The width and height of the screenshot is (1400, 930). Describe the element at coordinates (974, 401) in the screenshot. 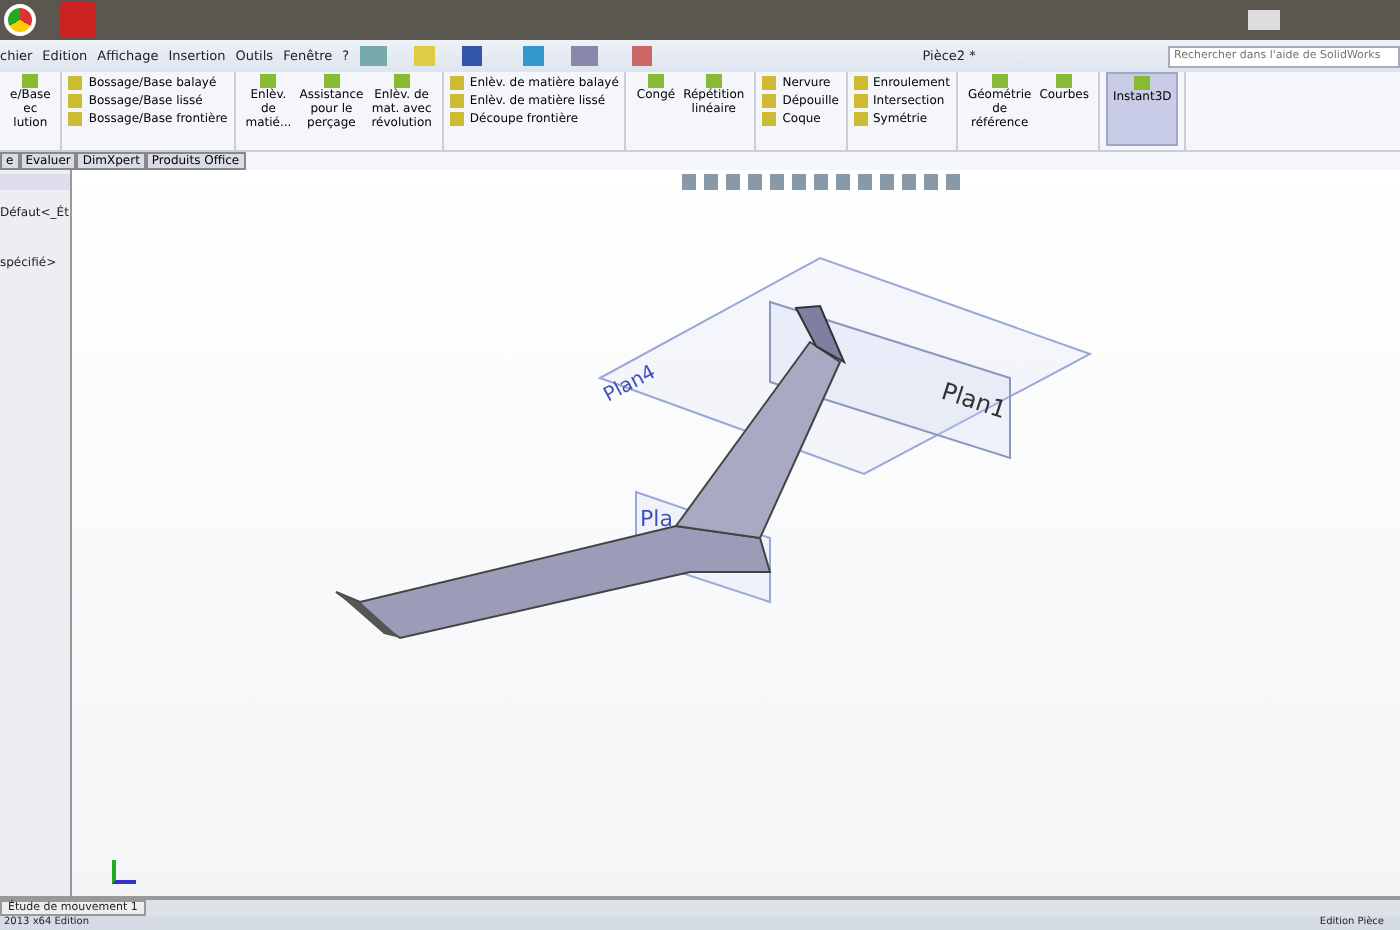

I see `plane-label: Plan1` at that location.